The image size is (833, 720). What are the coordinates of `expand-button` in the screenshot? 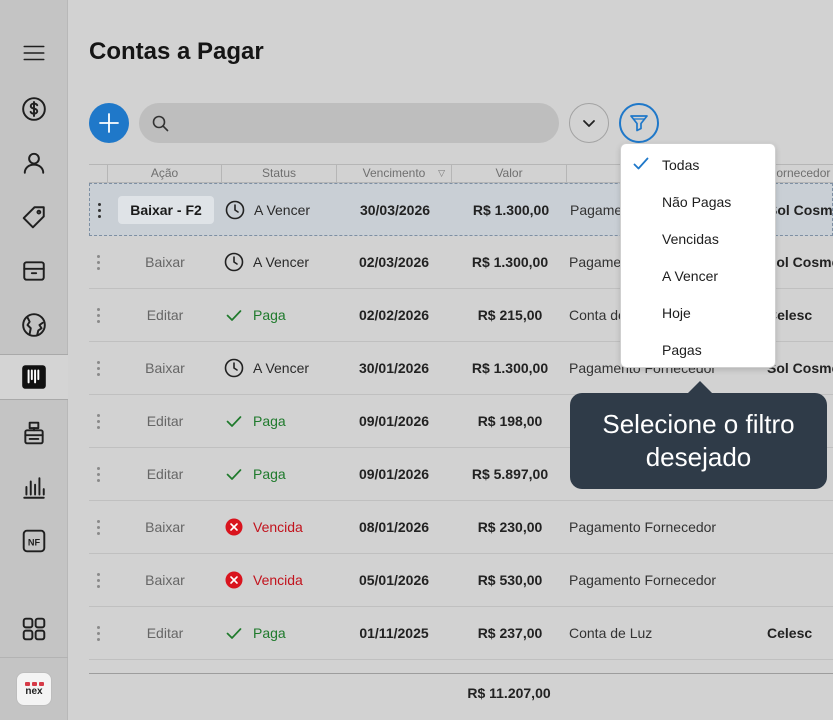 It's located at (589, 123).